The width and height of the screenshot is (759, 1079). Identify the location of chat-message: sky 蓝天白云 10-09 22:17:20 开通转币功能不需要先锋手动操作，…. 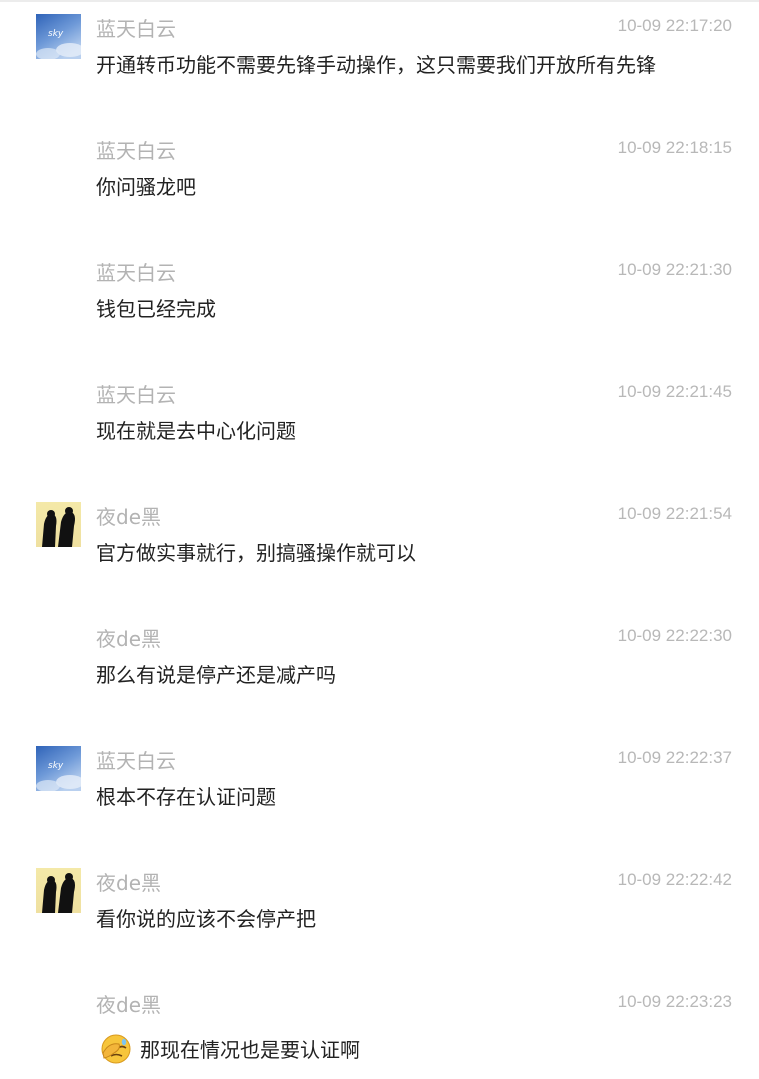
(379, 61).